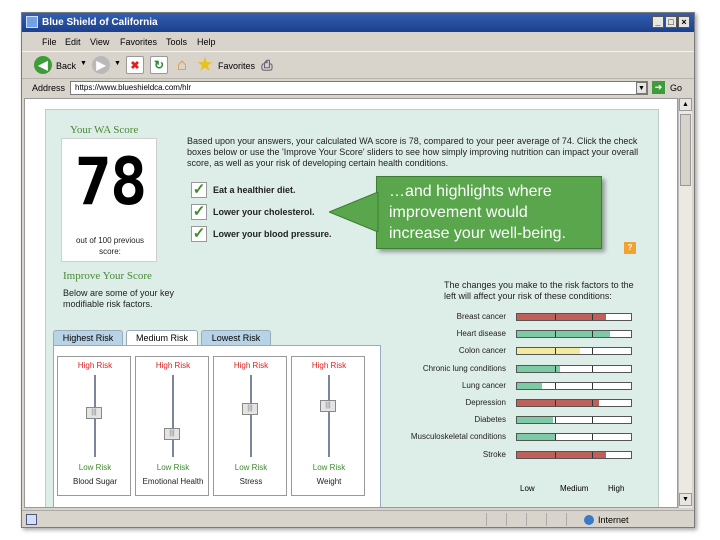  I want to click on favorites-button-label: Favorites, so click(236, 66).